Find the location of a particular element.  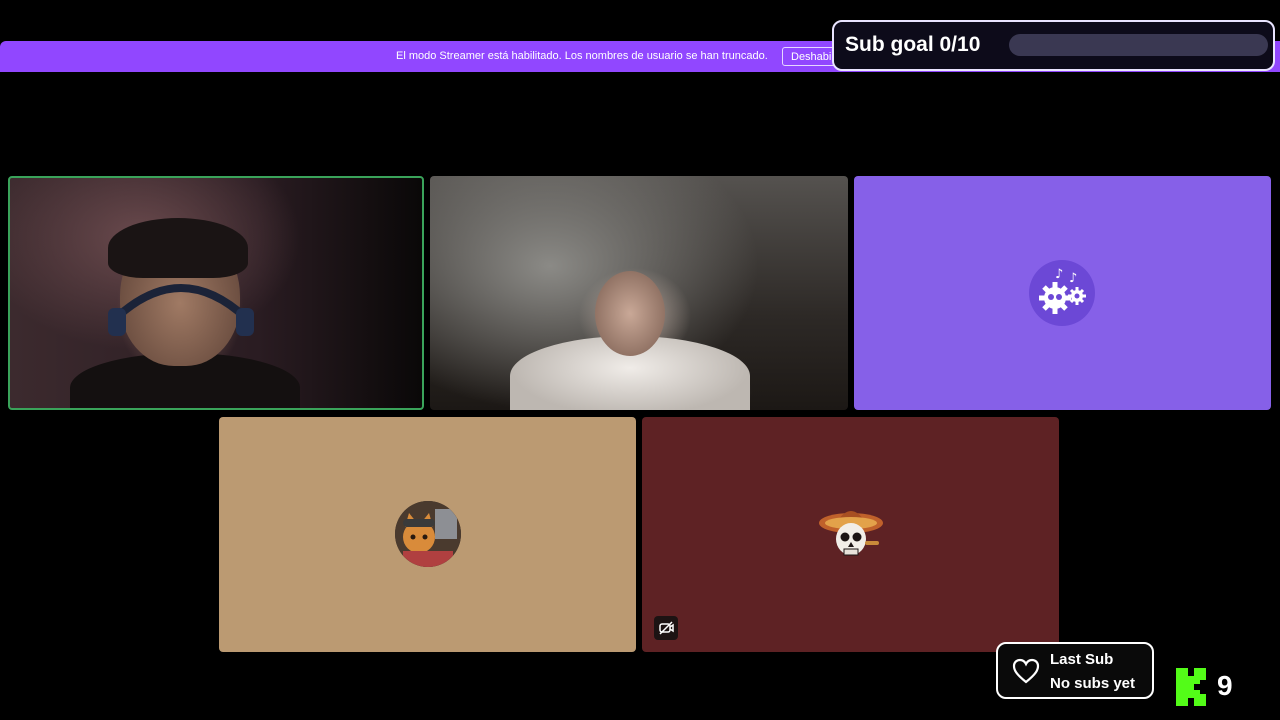

participant-video-face is located at coordinates (630, 313).